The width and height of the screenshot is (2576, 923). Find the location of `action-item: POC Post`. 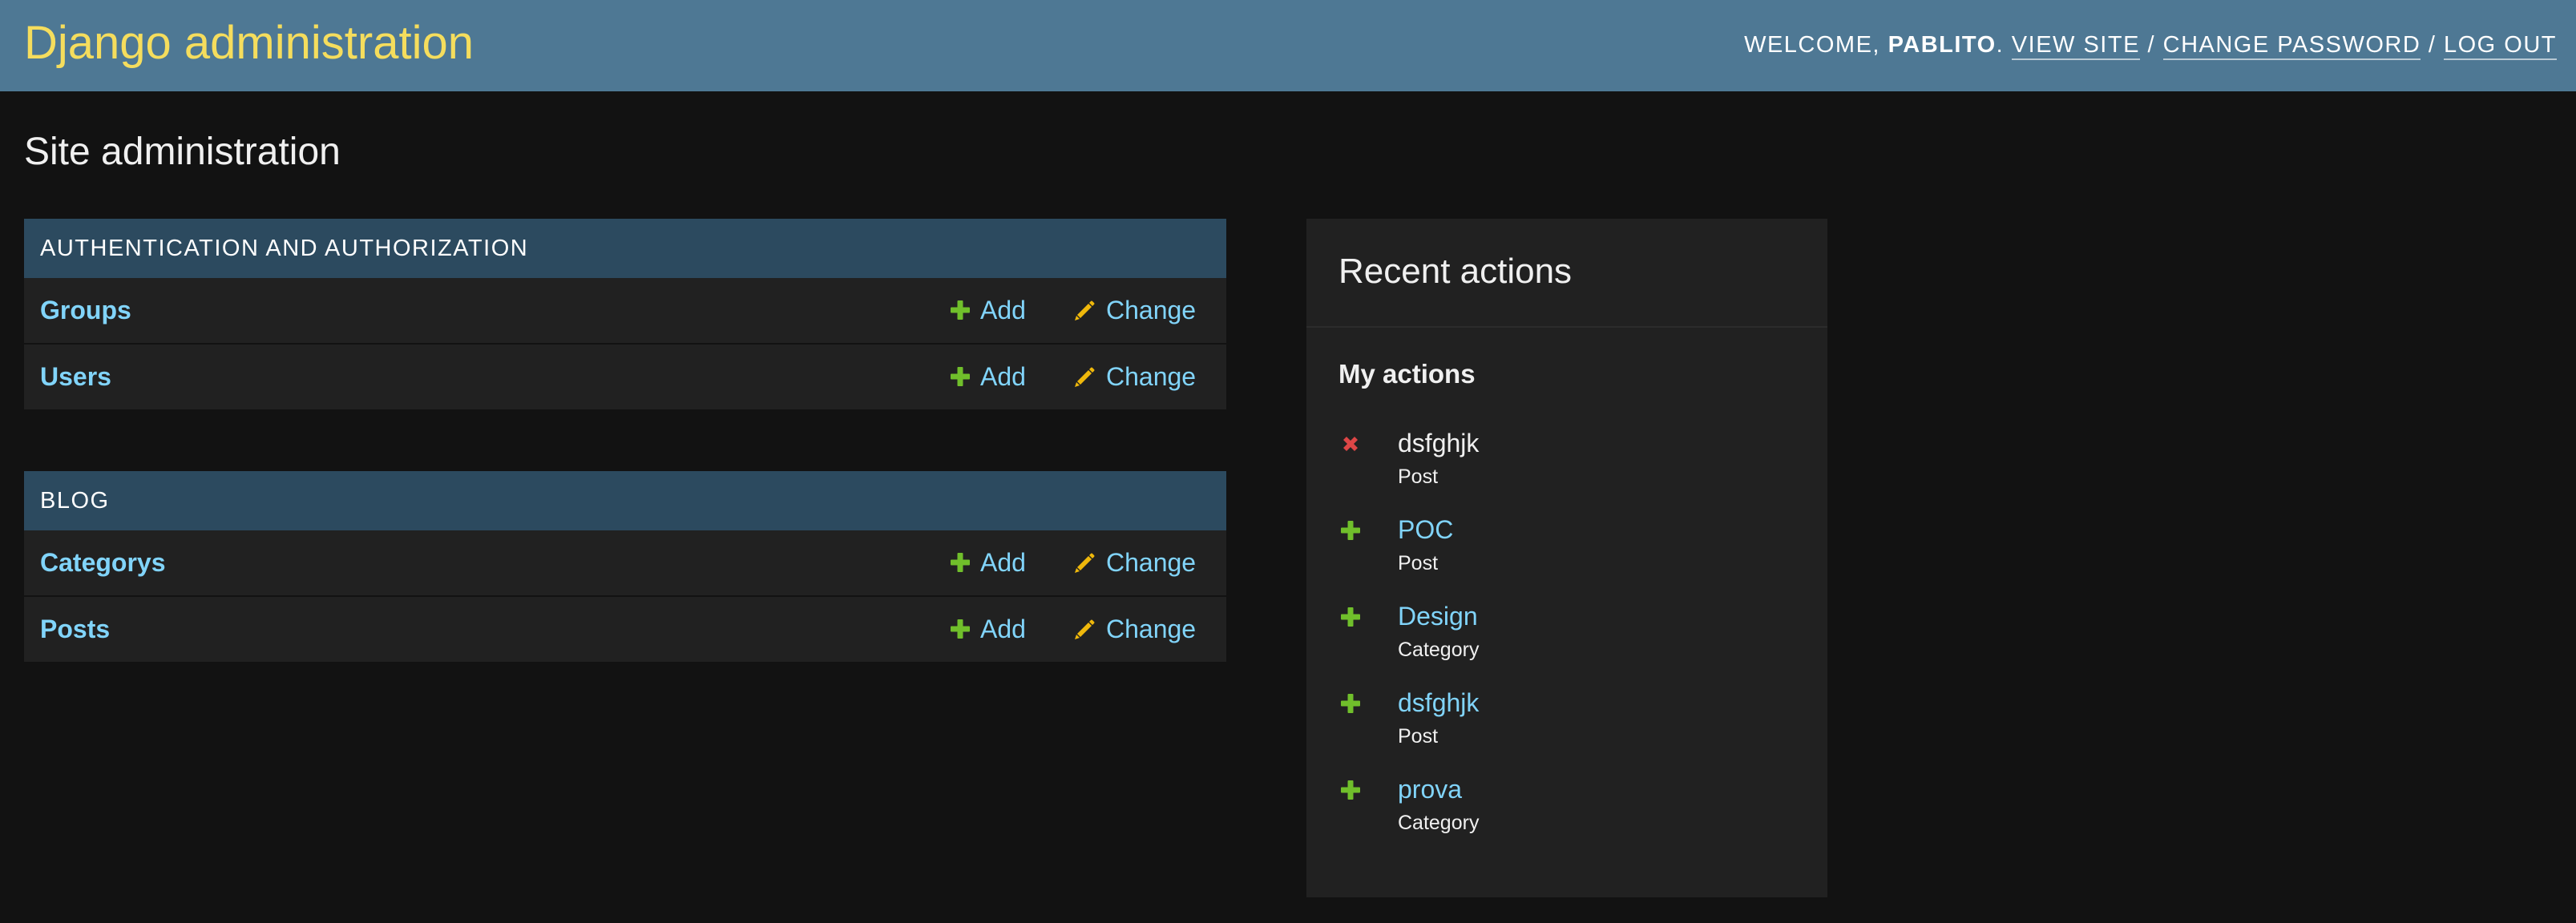

action-item: POC Post is located at coordinates (1570, 549).